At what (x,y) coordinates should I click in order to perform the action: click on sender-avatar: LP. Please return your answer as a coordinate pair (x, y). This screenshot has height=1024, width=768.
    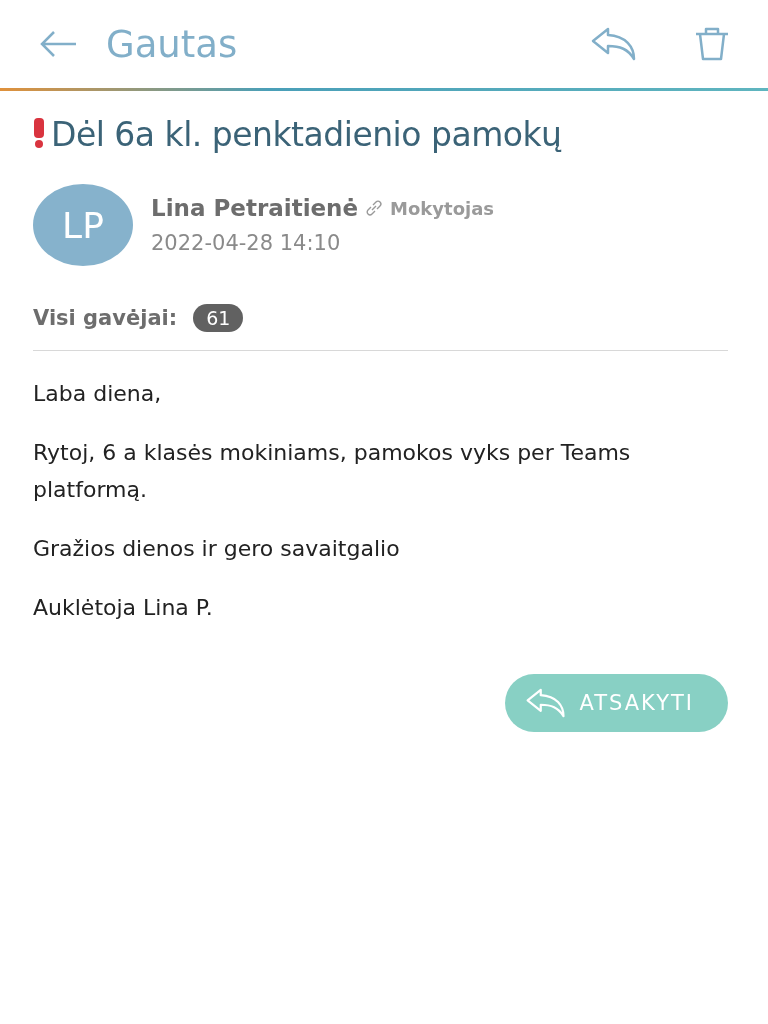
    Looking at the image, I should click on (83, 225).